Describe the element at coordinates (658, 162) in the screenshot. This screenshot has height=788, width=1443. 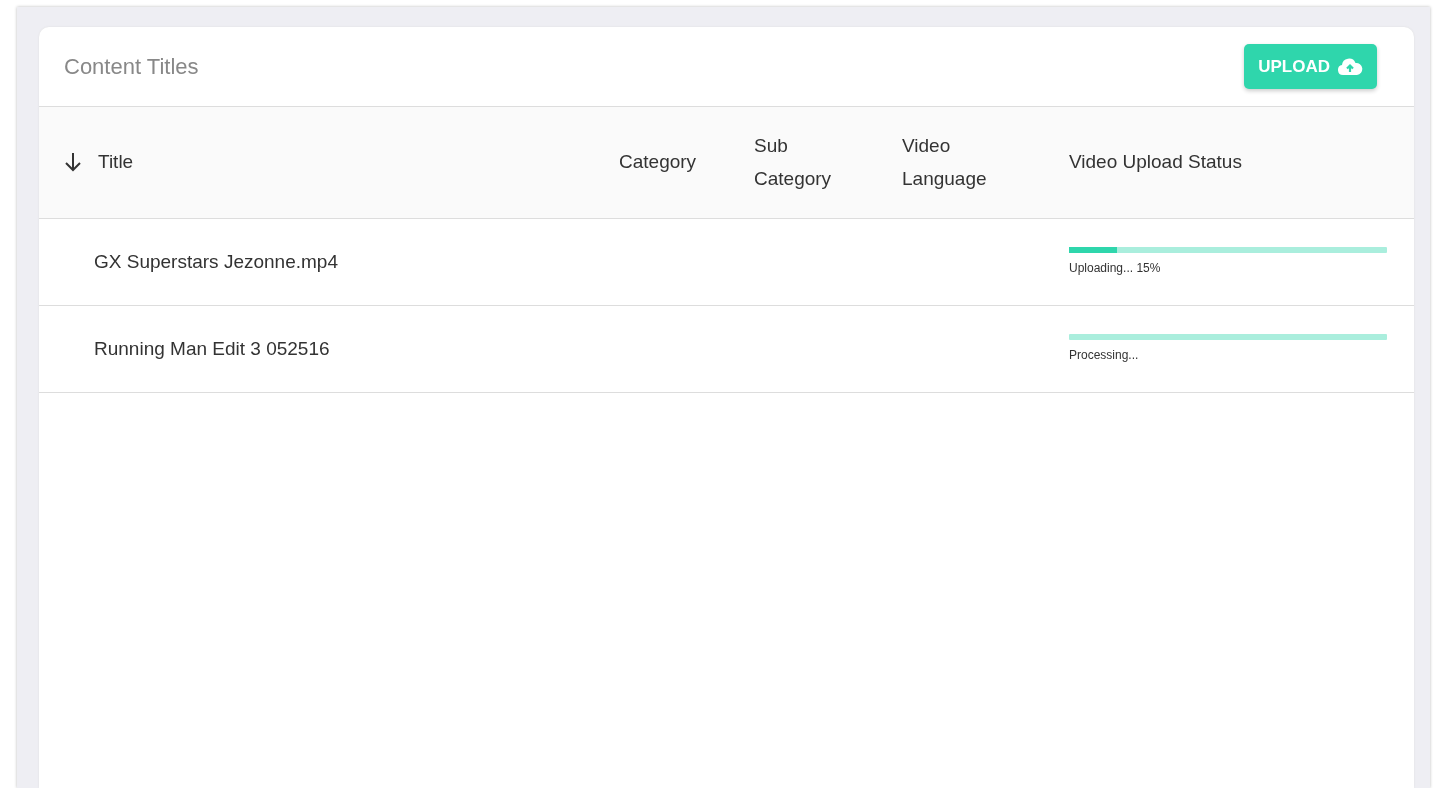
I see `column-header: Category` at that location.